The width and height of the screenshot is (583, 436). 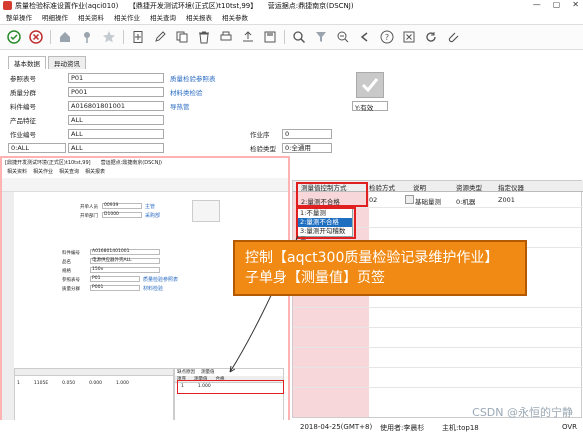 I want to click on home-icon, so click(x=65, y=37).